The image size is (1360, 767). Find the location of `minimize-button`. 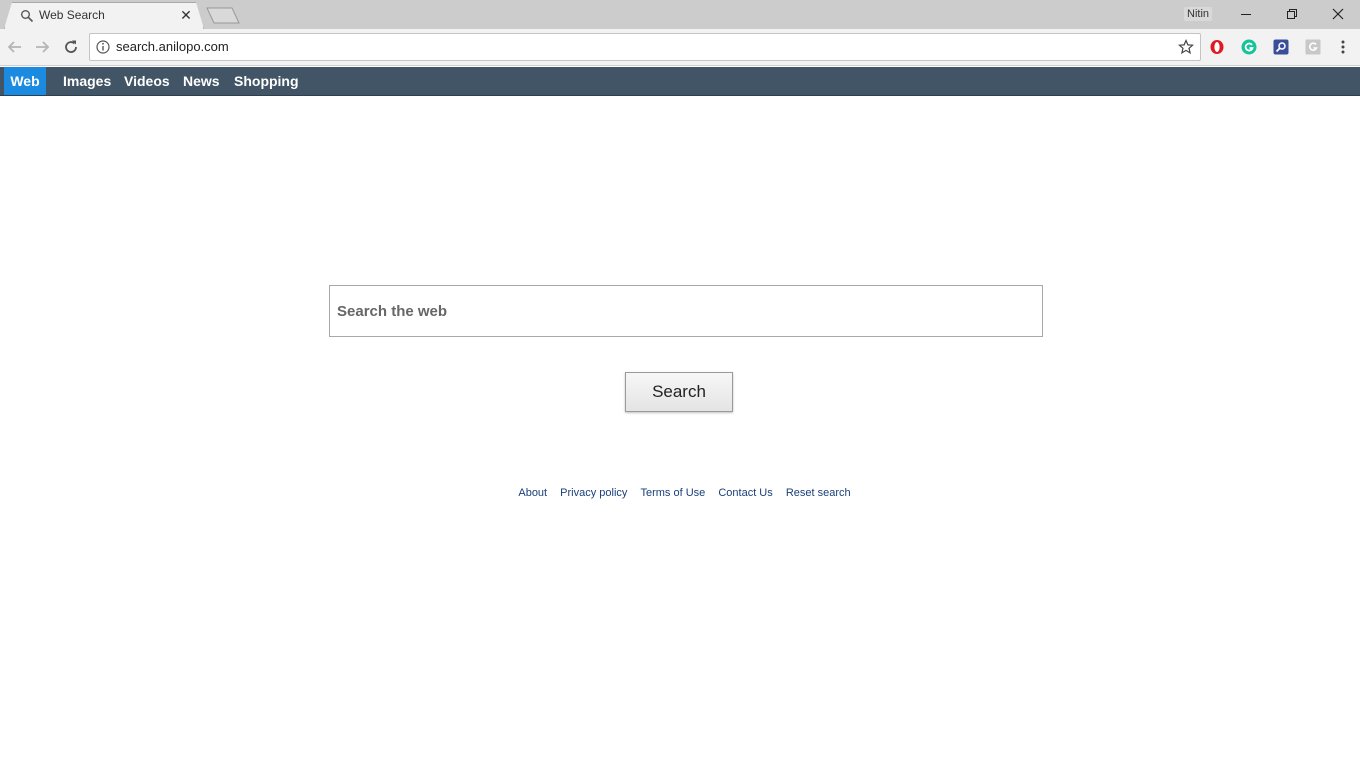

minimize-button is located at coordinates (1246, 14).